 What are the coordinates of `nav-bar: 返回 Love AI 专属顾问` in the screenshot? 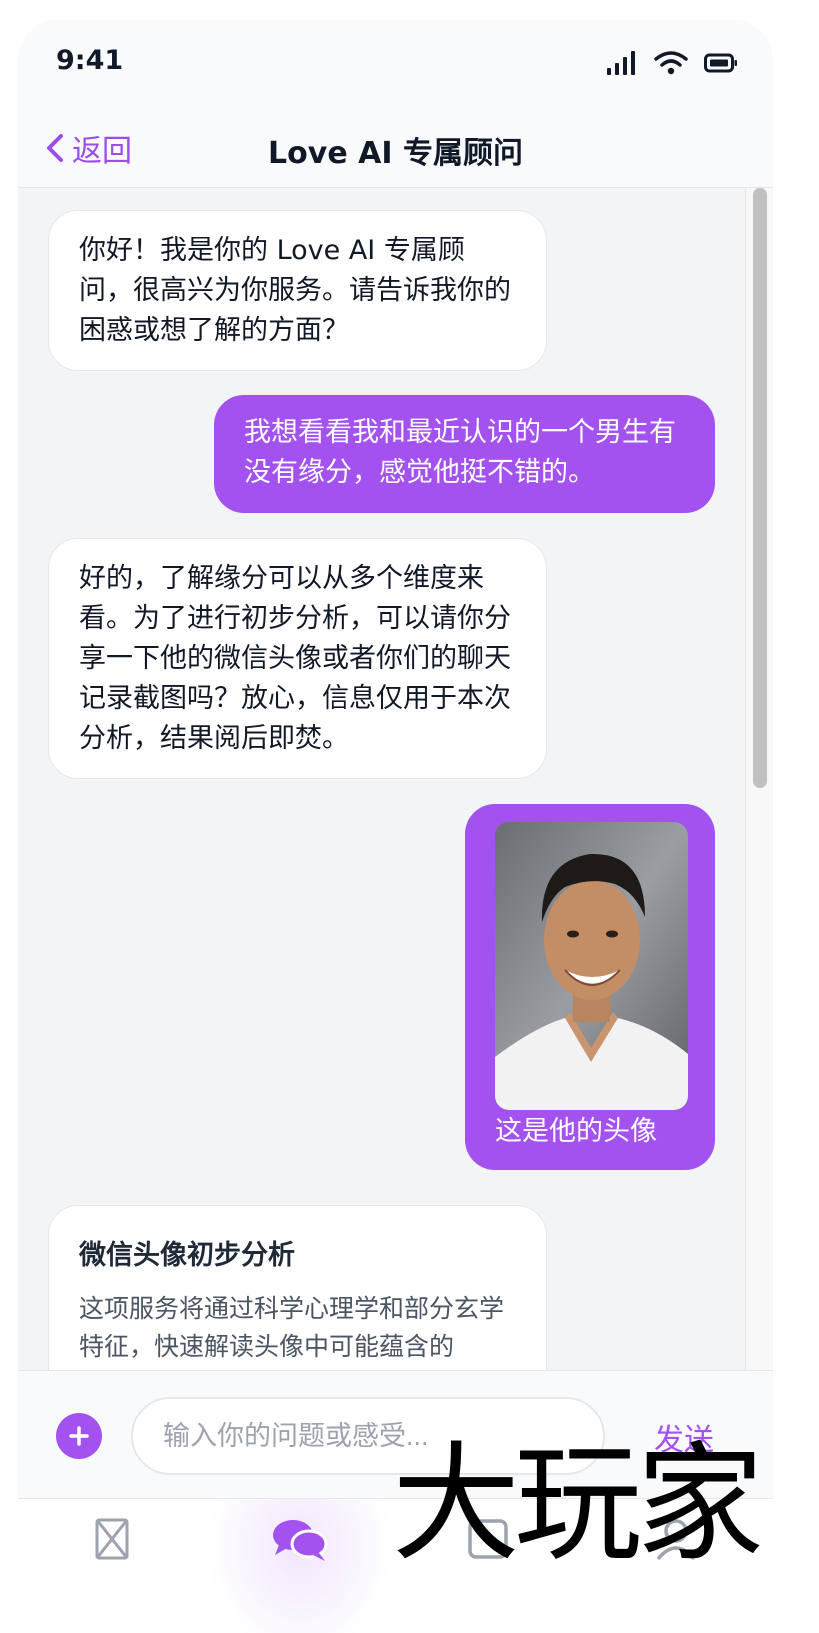 It's located at (395, 149).